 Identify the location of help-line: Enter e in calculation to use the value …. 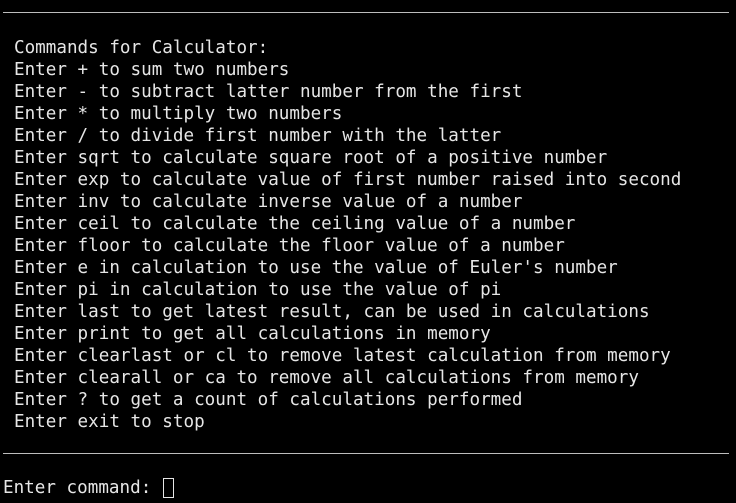
(316, 268).